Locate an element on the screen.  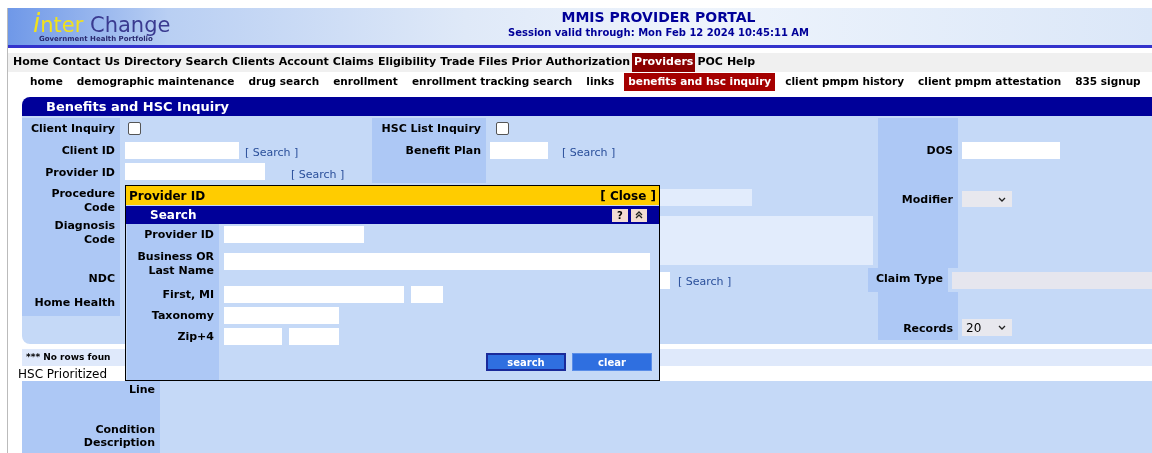
menu-item: Help is located at coordinates (741, 62).